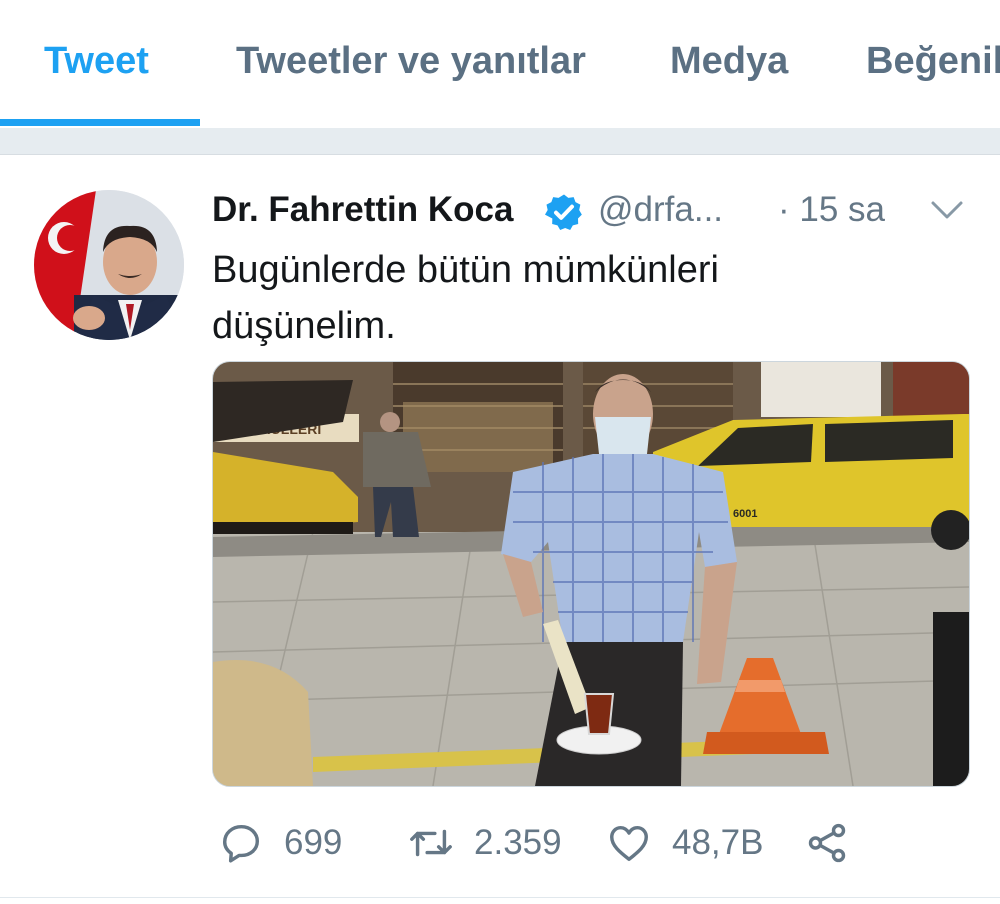 This screenshot has width=1000, height=904. I want to click on avatar, so click(109, 265).